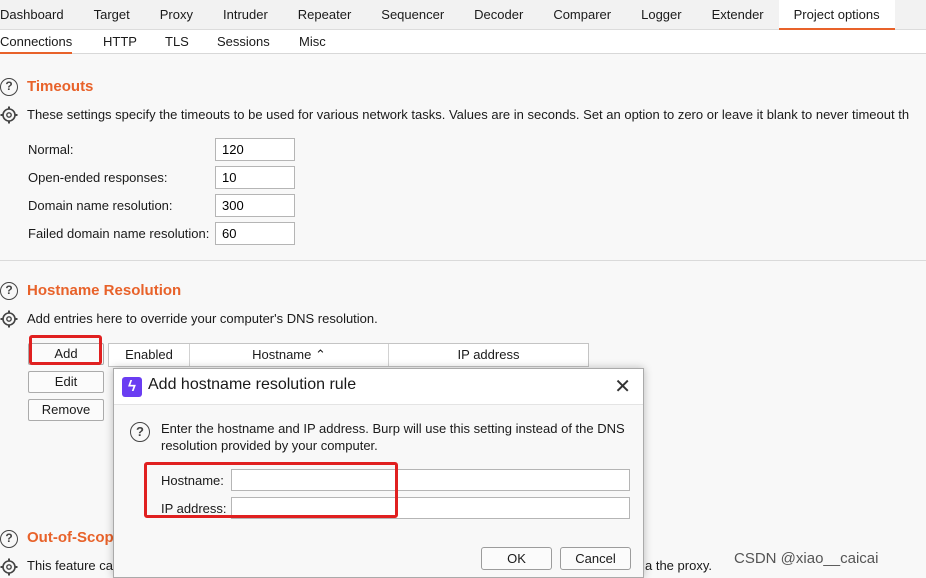 This screenshot has height=578, width=926. I want to click on edit-button: Edit, so click(66, 382).